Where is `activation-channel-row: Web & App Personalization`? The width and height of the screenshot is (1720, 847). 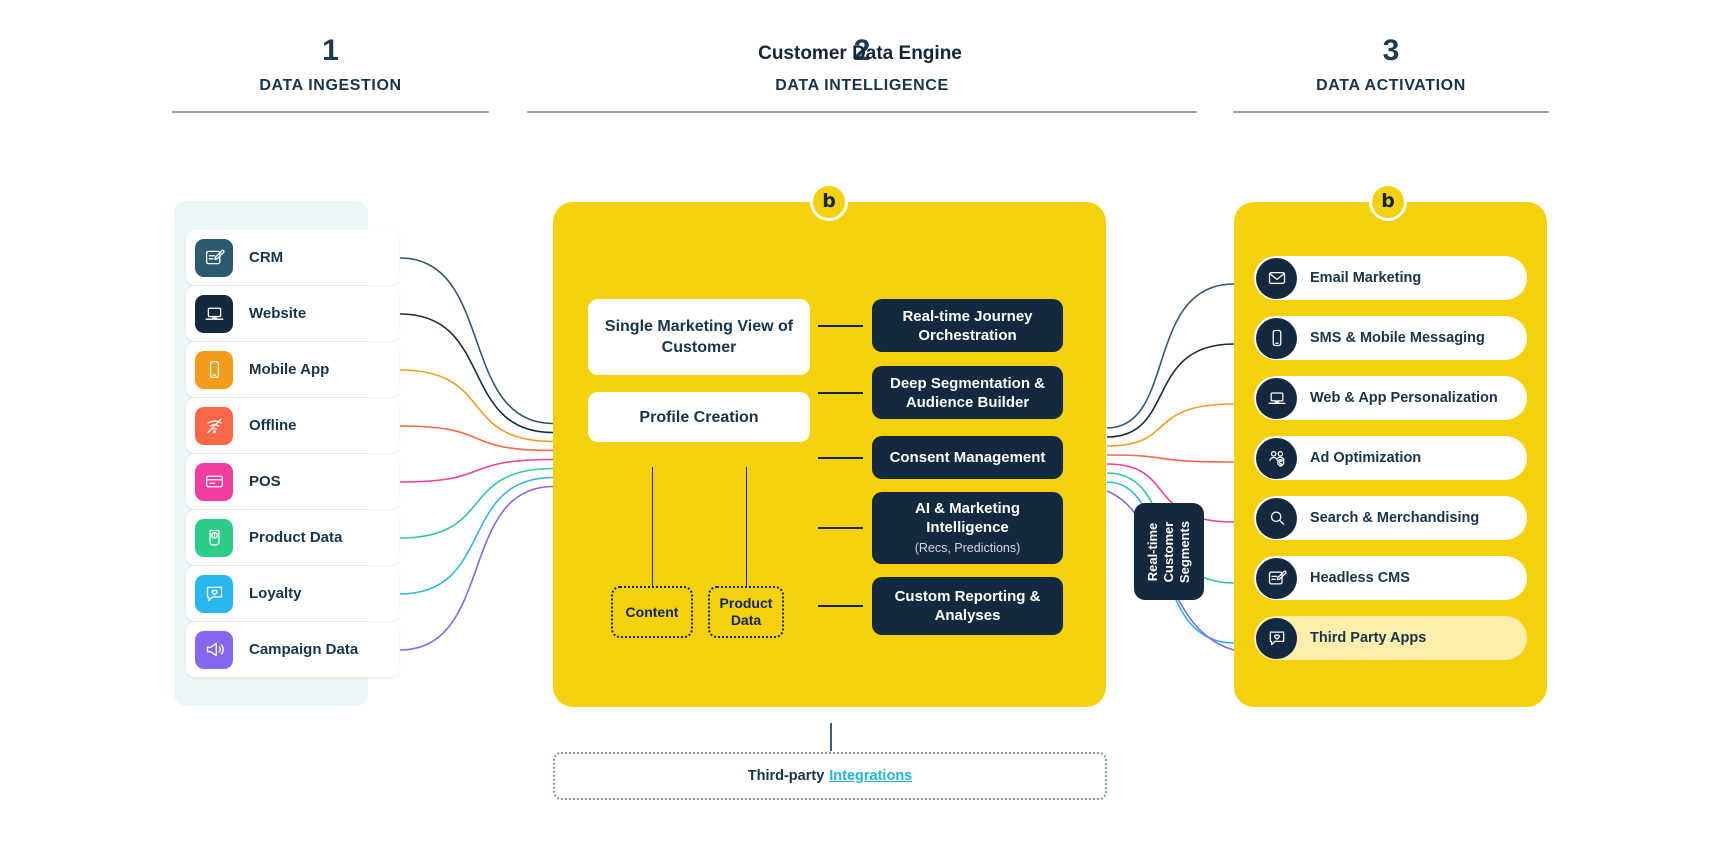
activation-channel-row: Web & App Personalization is located at coordinates (1390, 398).